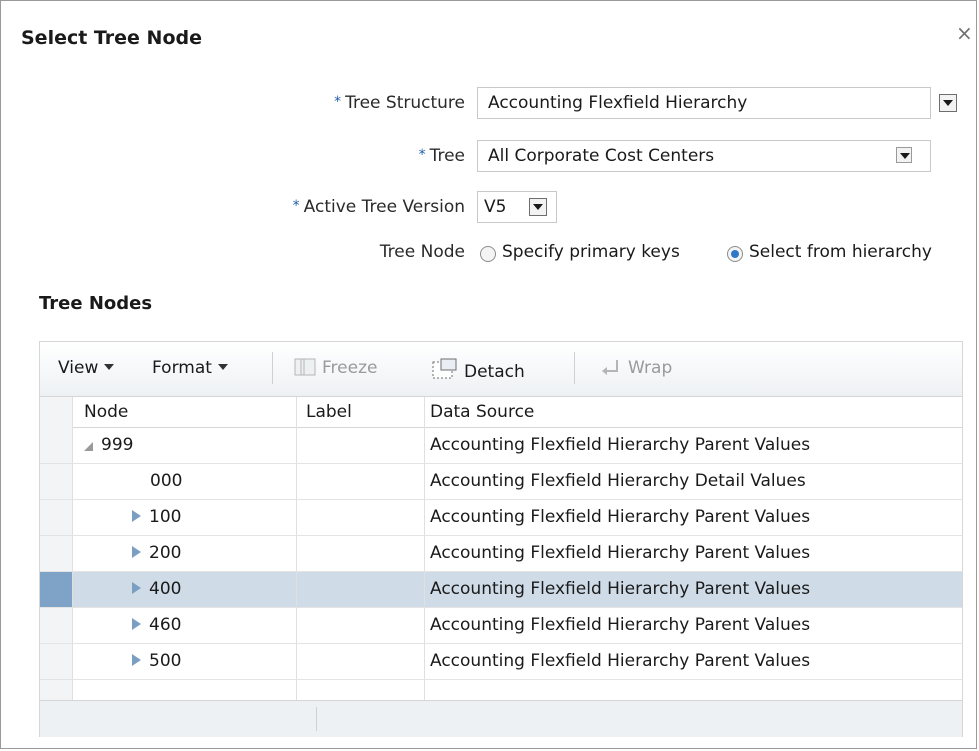  I want to click on table-toolbar: View Format Freeze Detach Wrap, so click(501, 369).